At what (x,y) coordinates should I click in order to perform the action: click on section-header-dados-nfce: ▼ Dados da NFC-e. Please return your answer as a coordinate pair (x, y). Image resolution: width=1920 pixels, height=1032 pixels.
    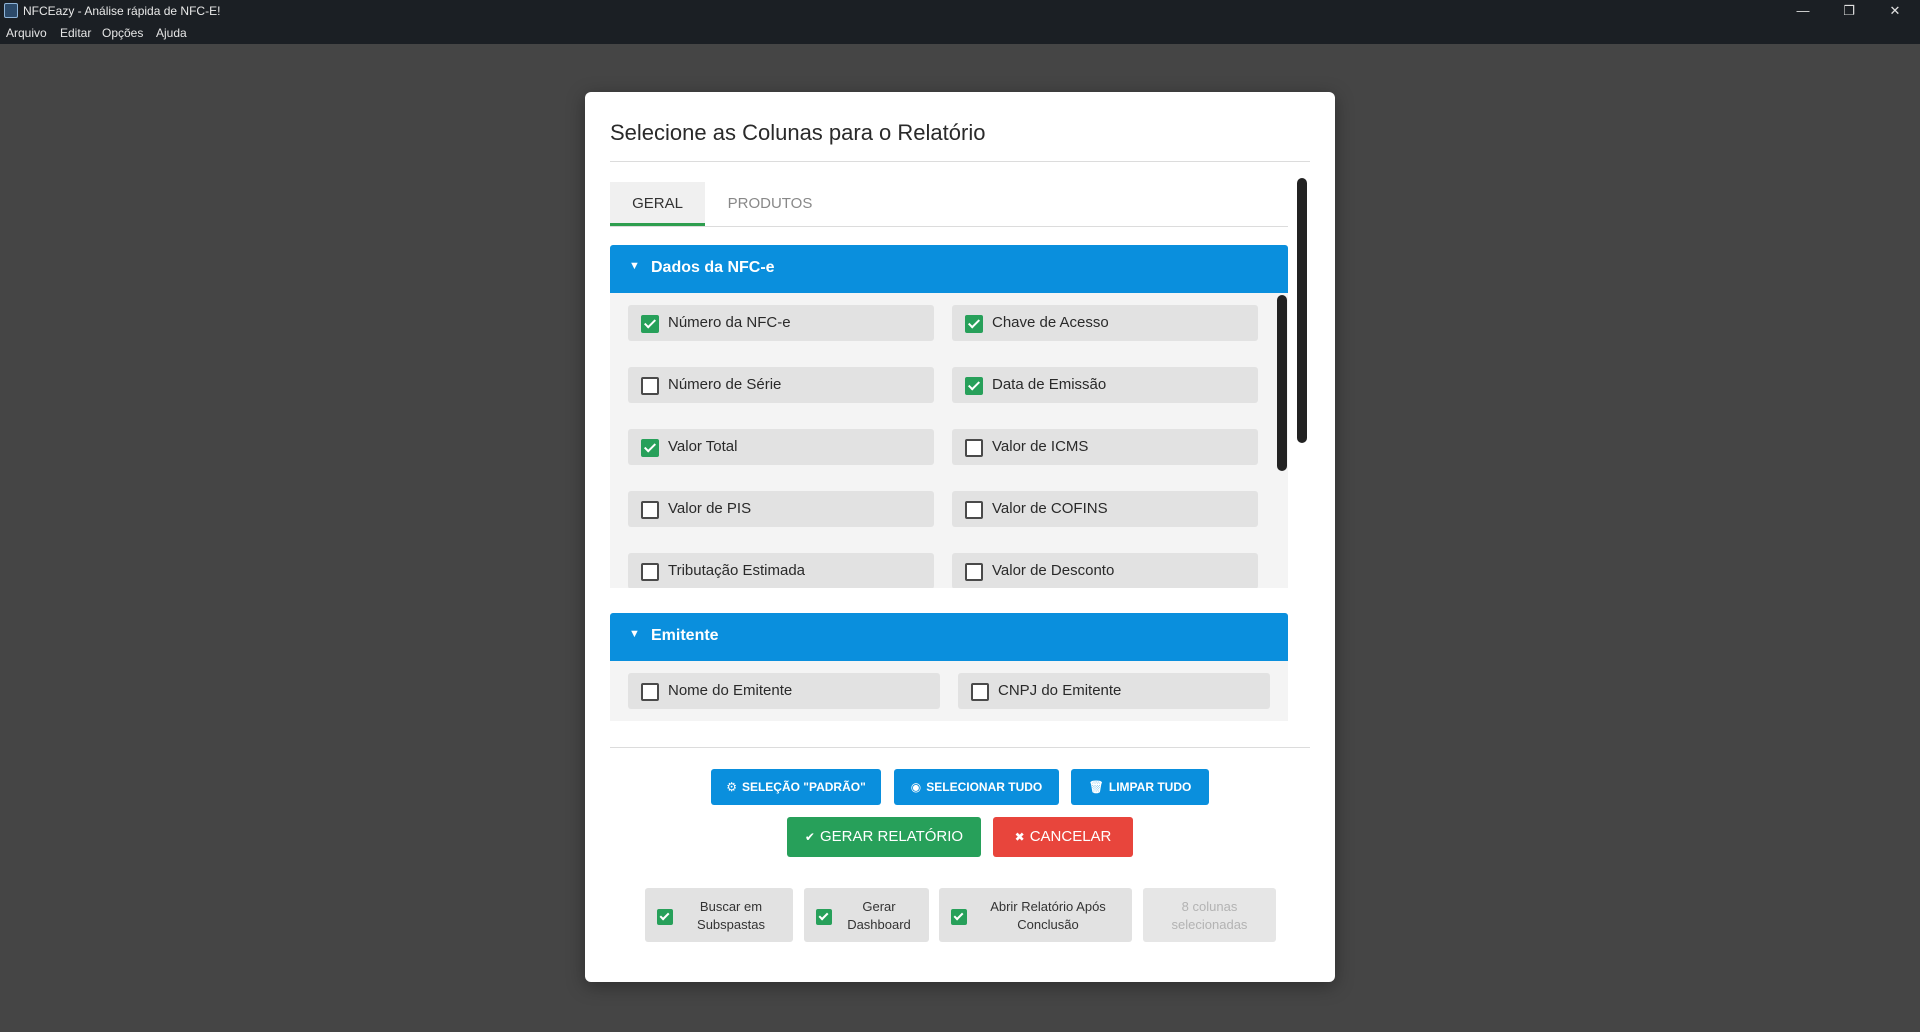
    Looking at the image, I should click on (949, 269).